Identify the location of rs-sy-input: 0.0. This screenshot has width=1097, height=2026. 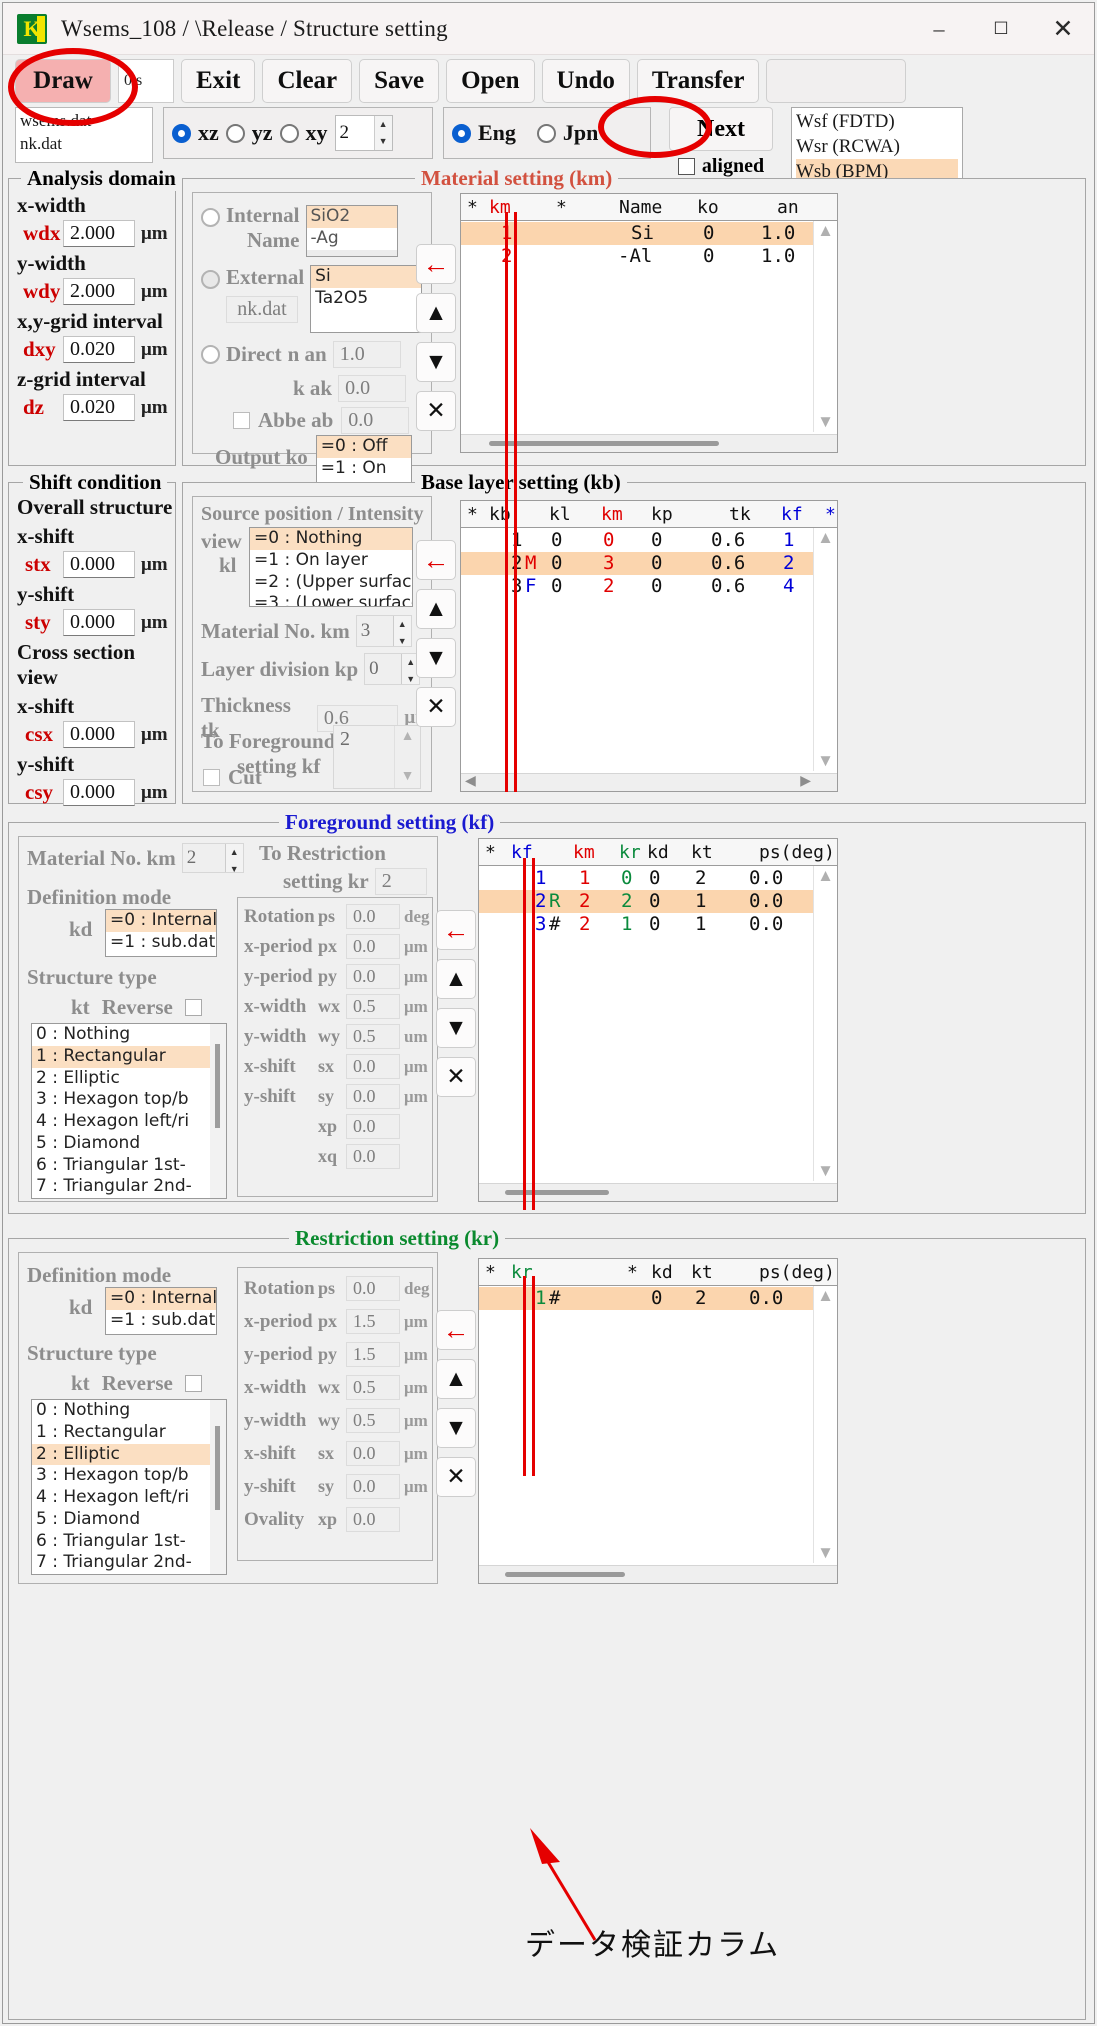
(373, 1486).